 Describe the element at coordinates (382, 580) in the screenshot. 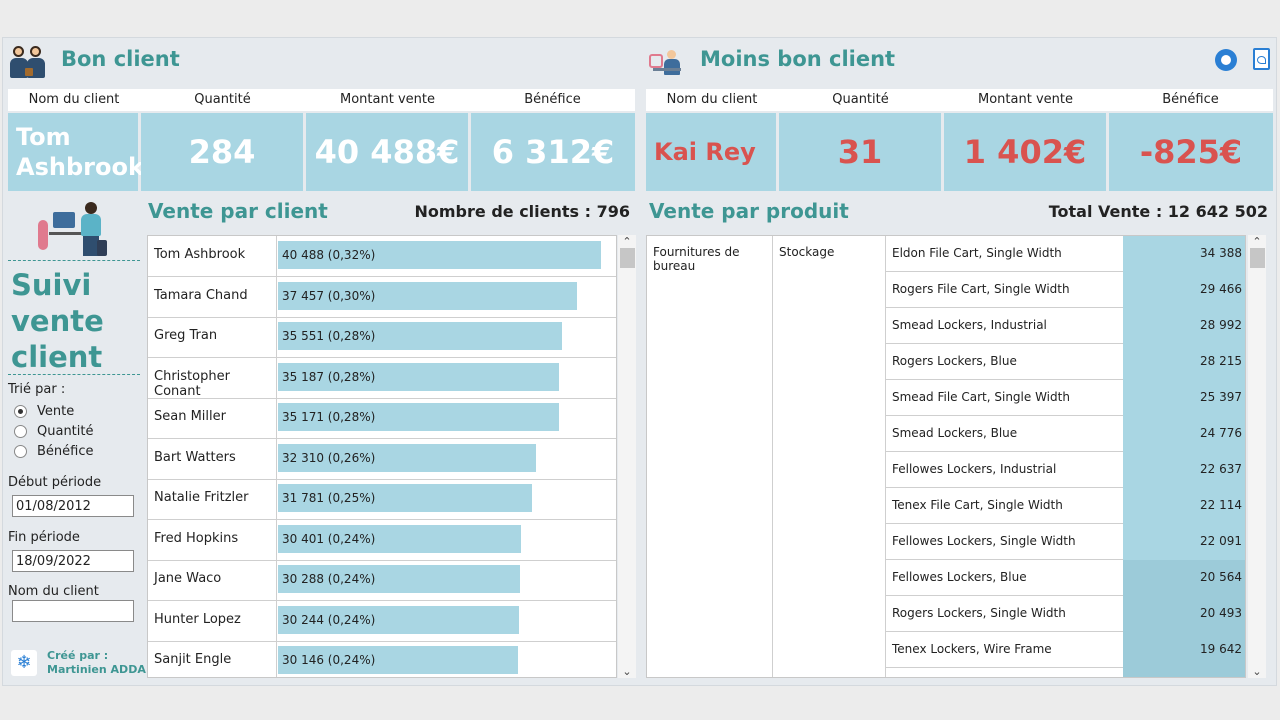

I see `client-row: Jane Waco 30 288 (0,24%)` at that location.